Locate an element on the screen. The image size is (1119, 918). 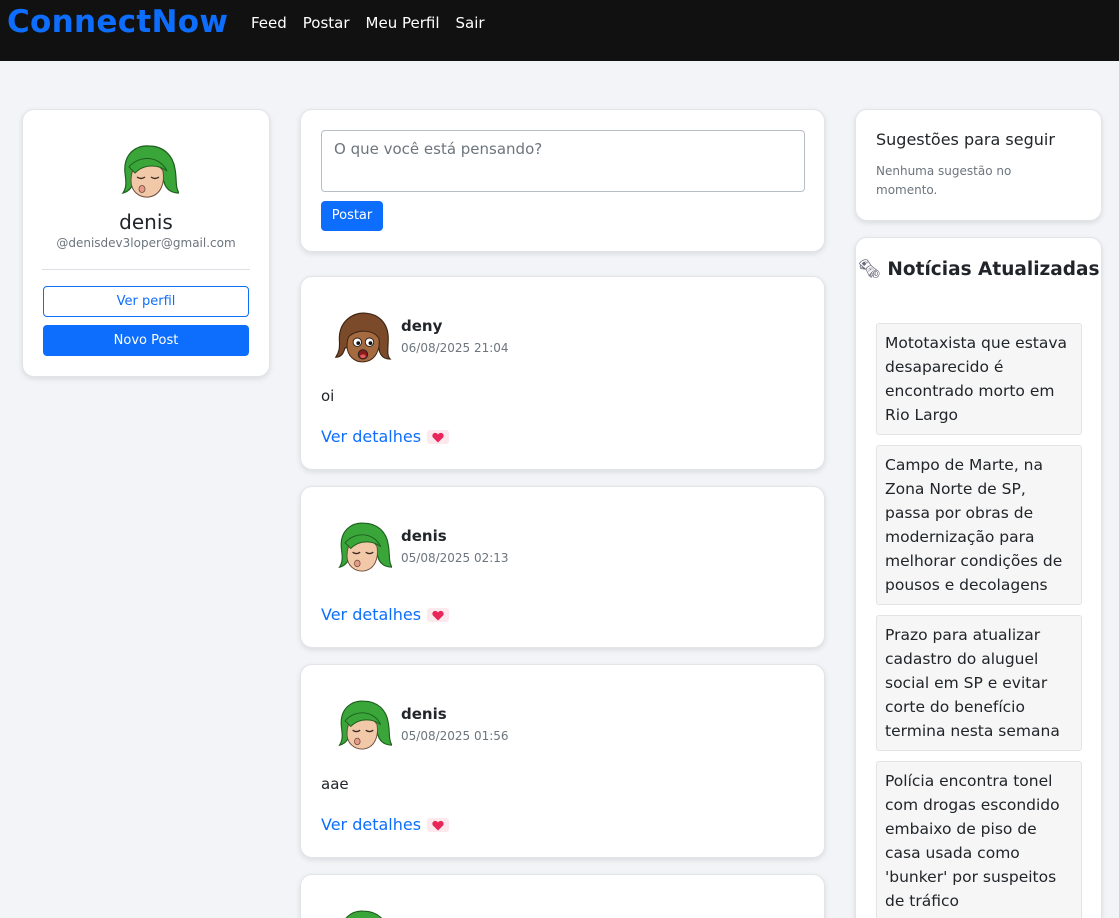
suggestions-empty-text: Nenhuma sugestão no momento. is located at coordinates (944, 180).